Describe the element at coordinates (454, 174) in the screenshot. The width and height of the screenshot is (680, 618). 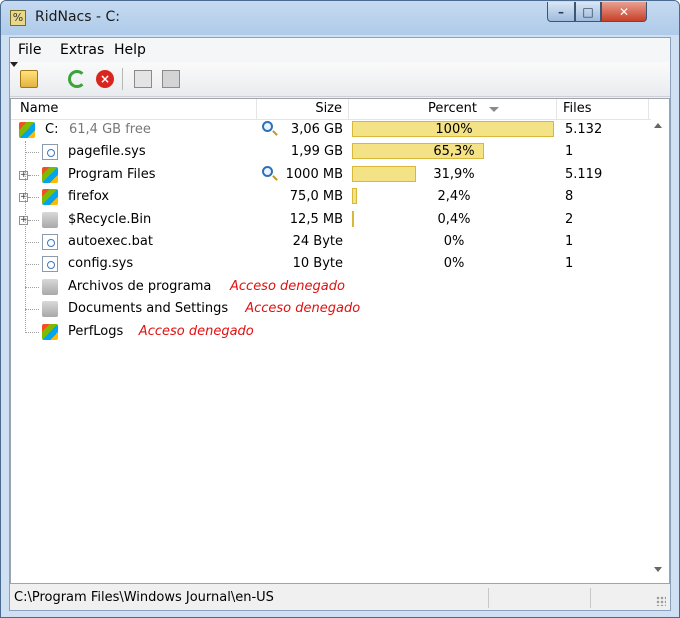
I see `row-percent: 31,9%` at that location.